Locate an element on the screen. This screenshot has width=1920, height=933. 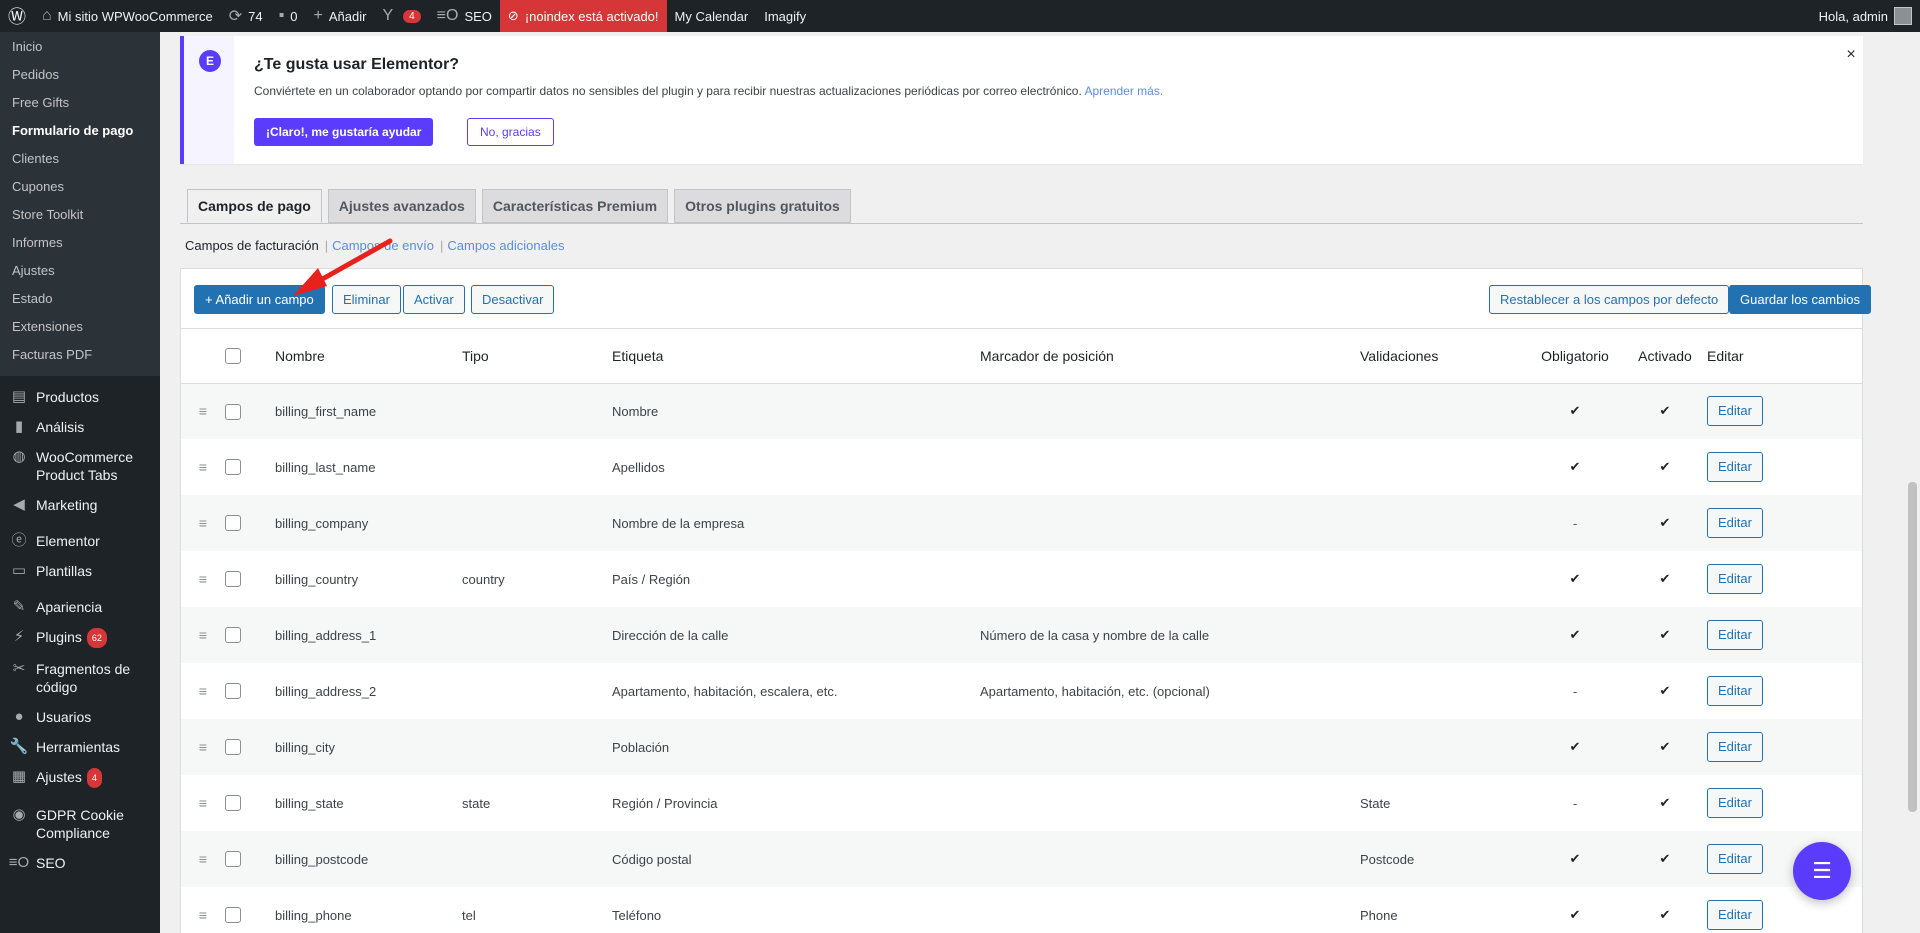
menu-item: ▮ Análisis is located at coordinates (80, 427).